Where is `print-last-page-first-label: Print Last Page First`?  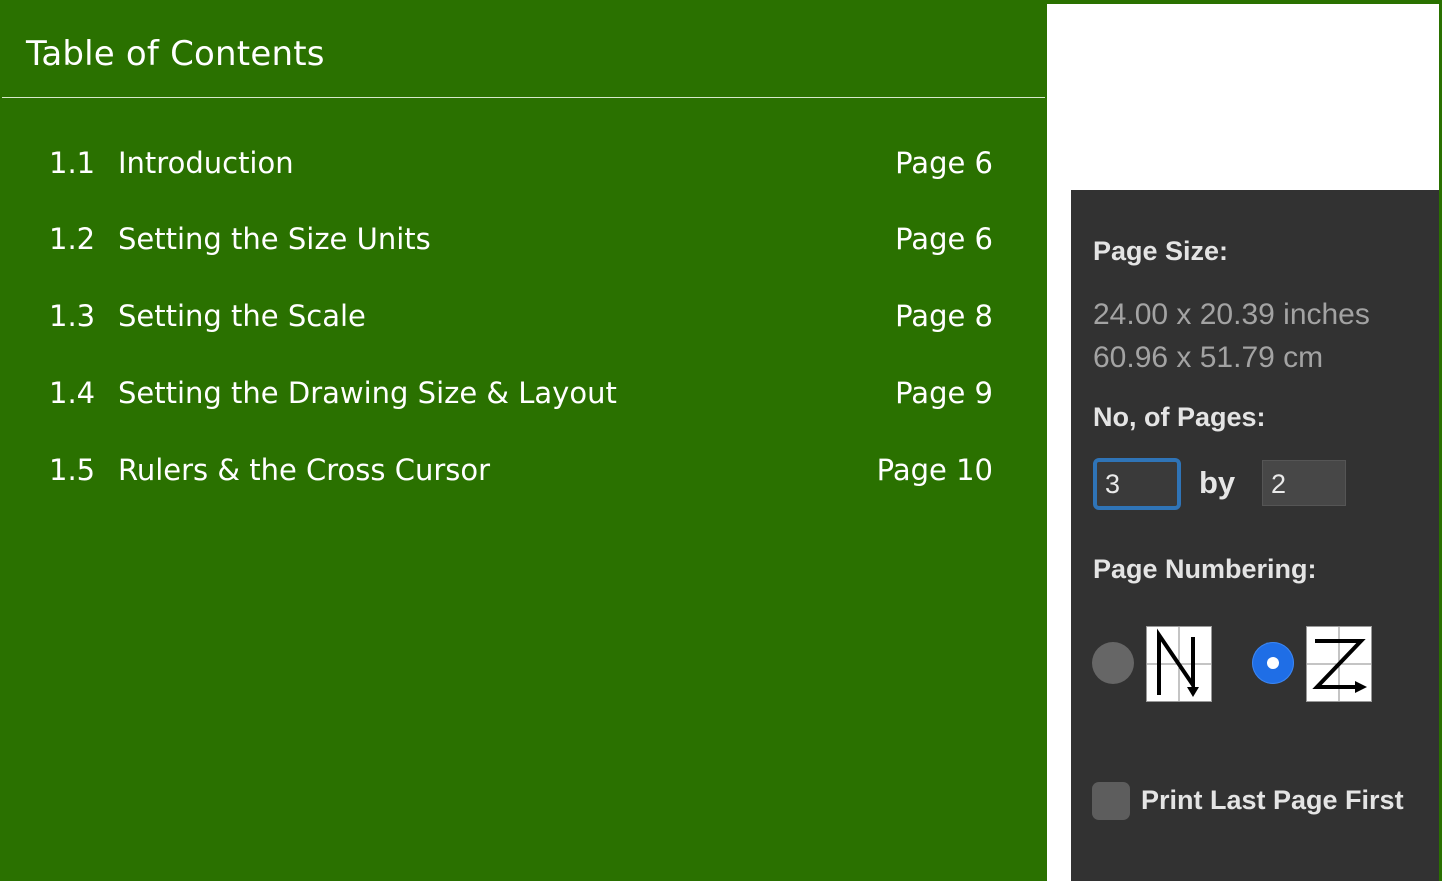 print-last-page-first-label: Print Last Page First is located at coordinates (1272, 800).